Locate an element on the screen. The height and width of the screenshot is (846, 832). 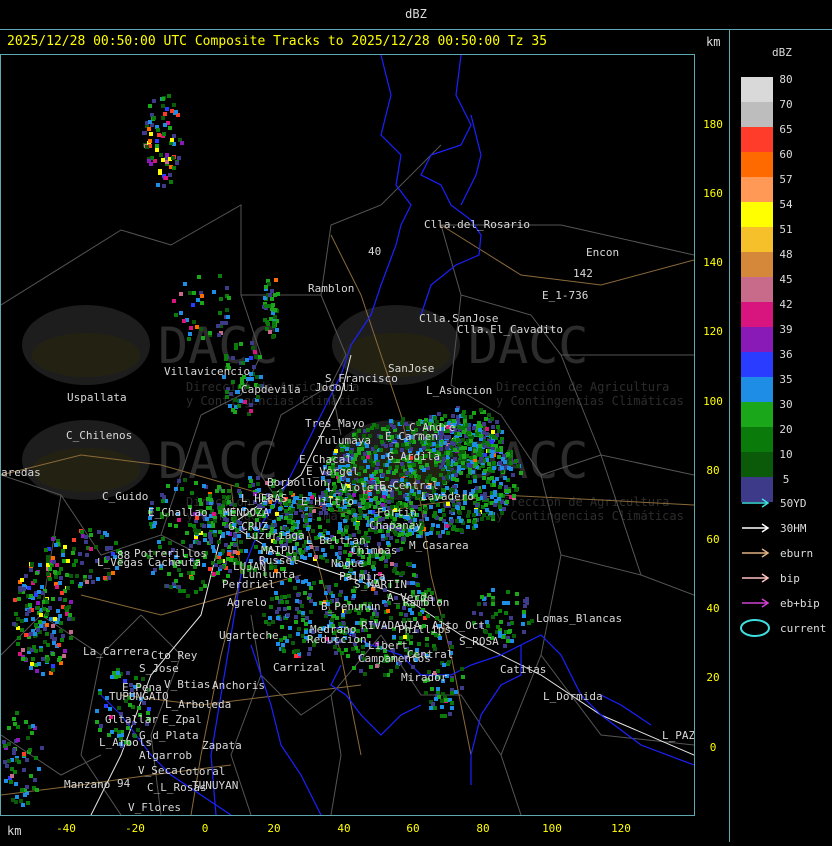
river-line is located at coordinates (471, 160).